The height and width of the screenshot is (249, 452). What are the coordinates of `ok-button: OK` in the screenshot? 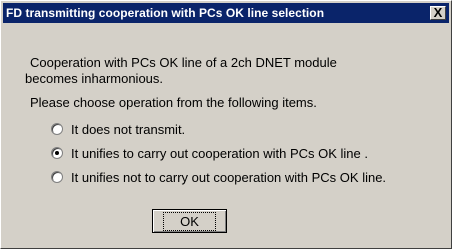 It's located at (189, 221).